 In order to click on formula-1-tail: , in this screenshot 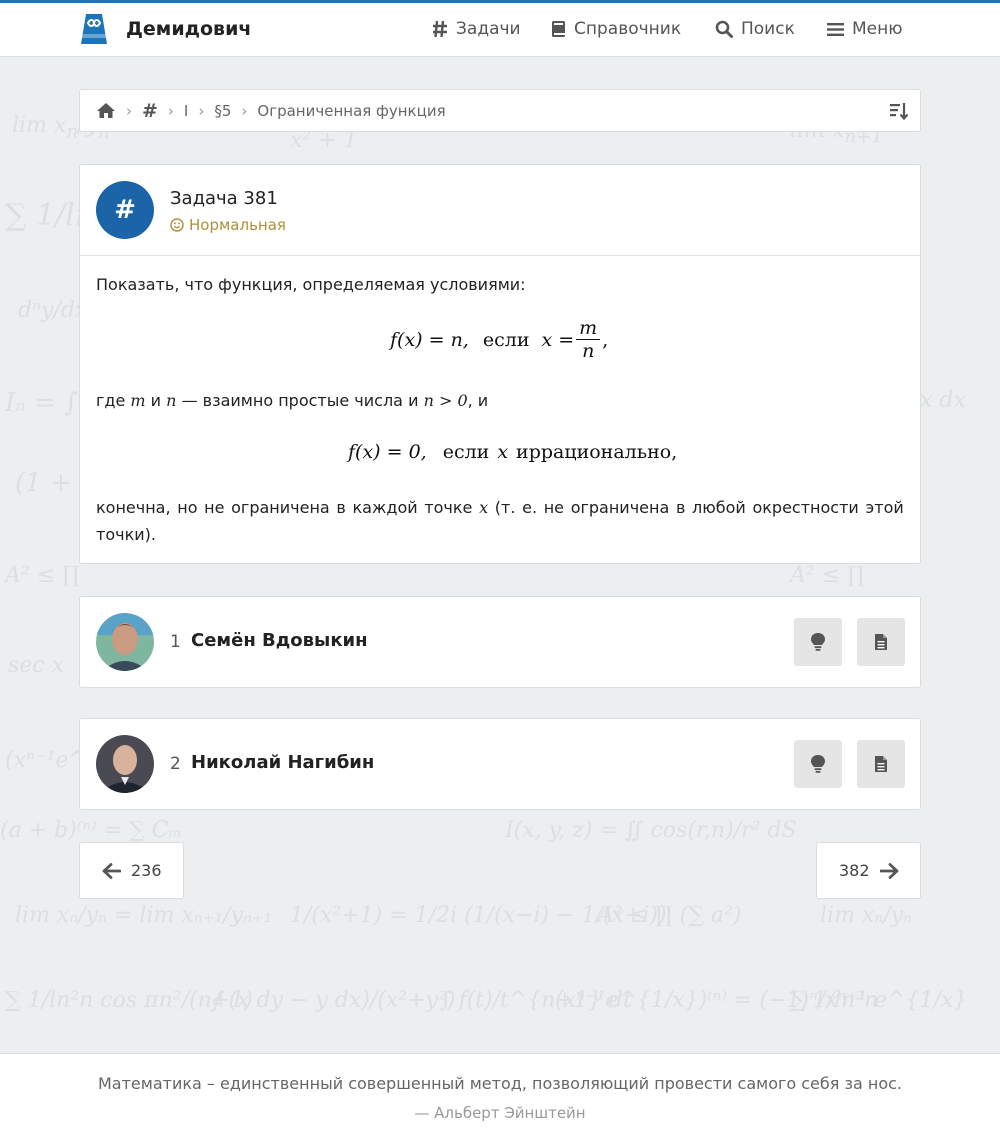, I will do `click(605, 339)`.